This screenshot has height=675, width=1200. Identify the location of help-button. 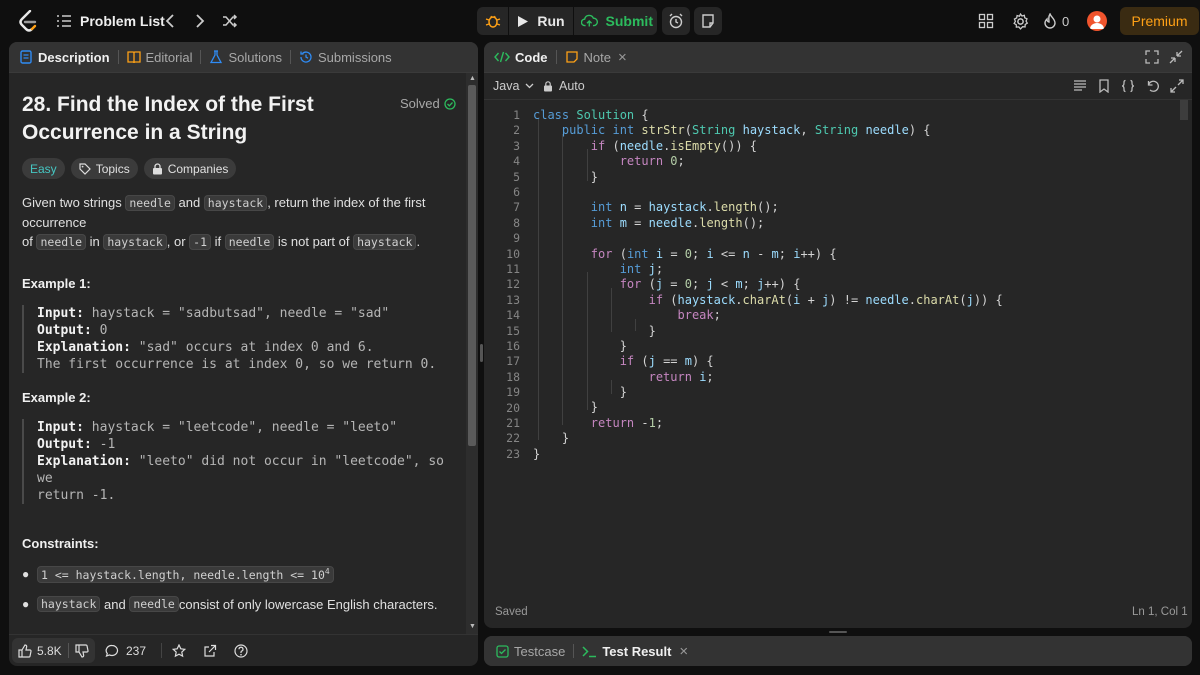
(241, 653).